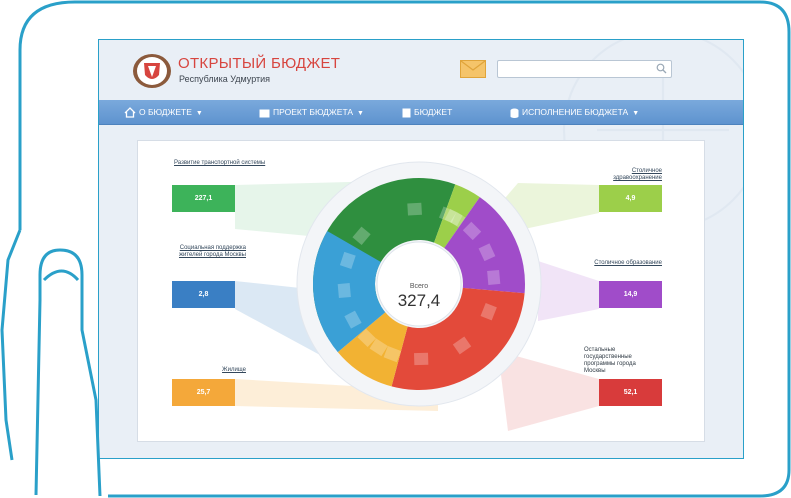 The height and width of the screenshot is (498, 791). Describe the element at coordinates (203, 198) in the screenshot. I see `category-value-transport: 227,1` at that location.